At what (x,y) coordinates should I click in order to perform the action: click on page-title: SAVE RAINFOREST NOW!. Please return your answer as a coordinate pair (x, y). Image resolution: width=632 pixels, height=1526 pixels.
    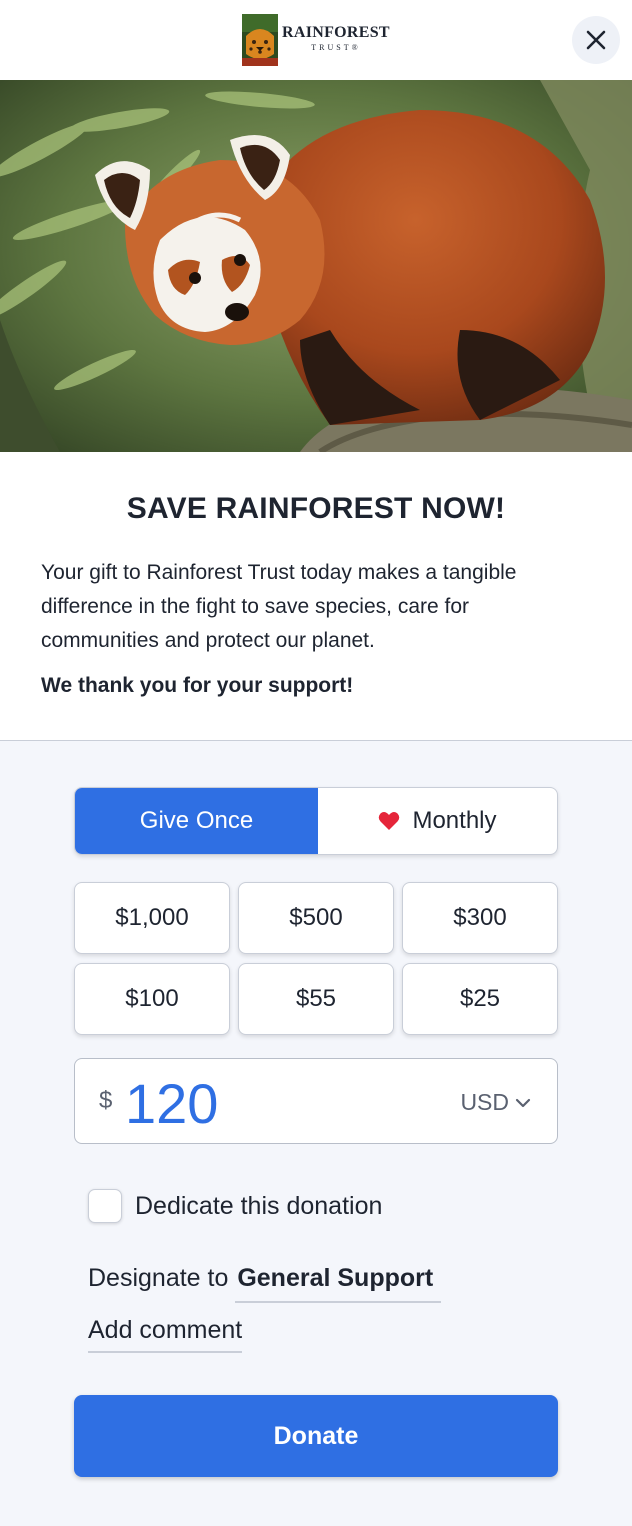
    Looking at the image, I should click on (316, 508).